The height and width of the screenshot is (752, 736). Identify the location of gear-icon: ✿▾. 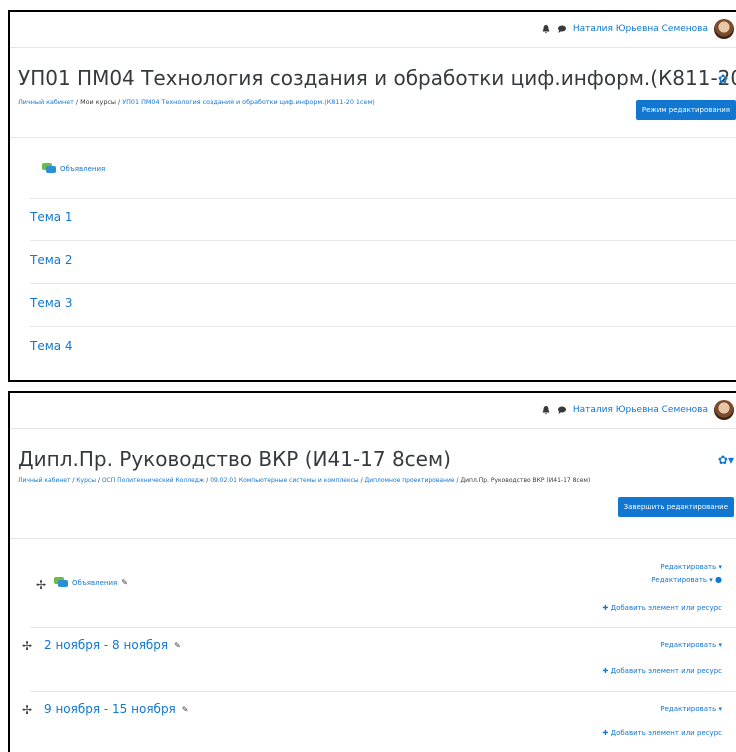
(726, 460).